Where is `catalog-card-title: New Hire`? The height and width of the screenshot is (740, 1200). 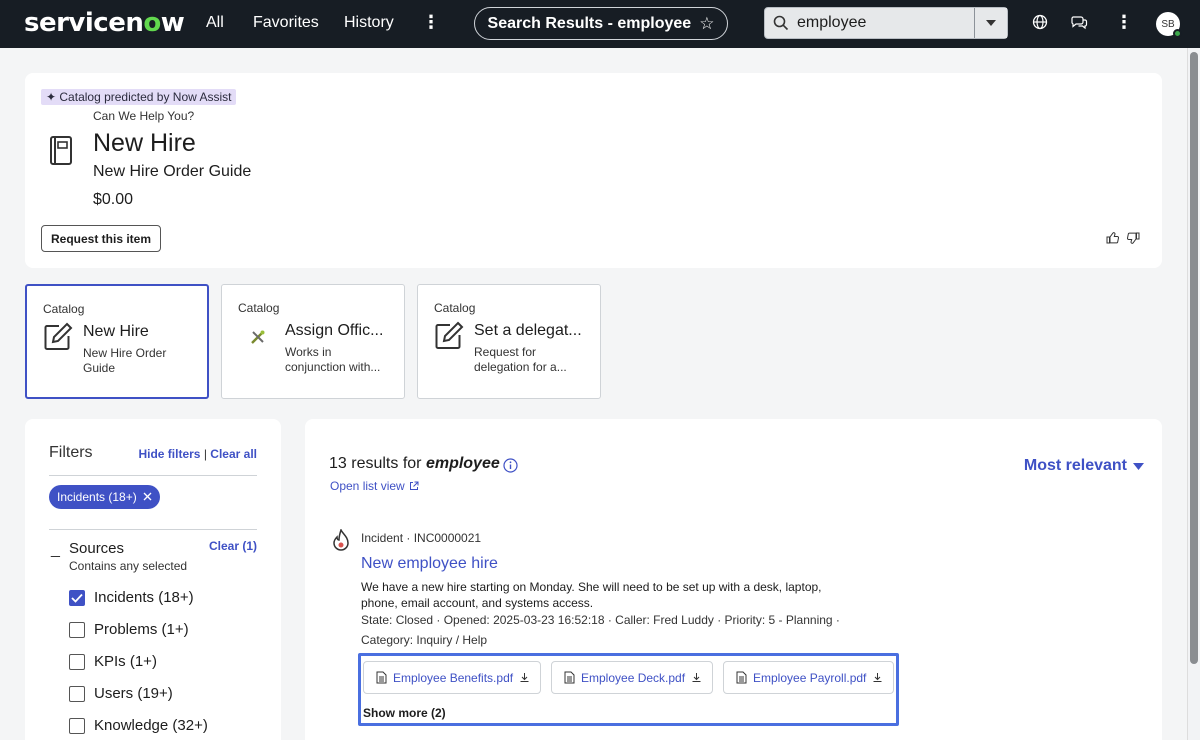
catalog-card-title: New Hire is located at coordinates (116, 331).